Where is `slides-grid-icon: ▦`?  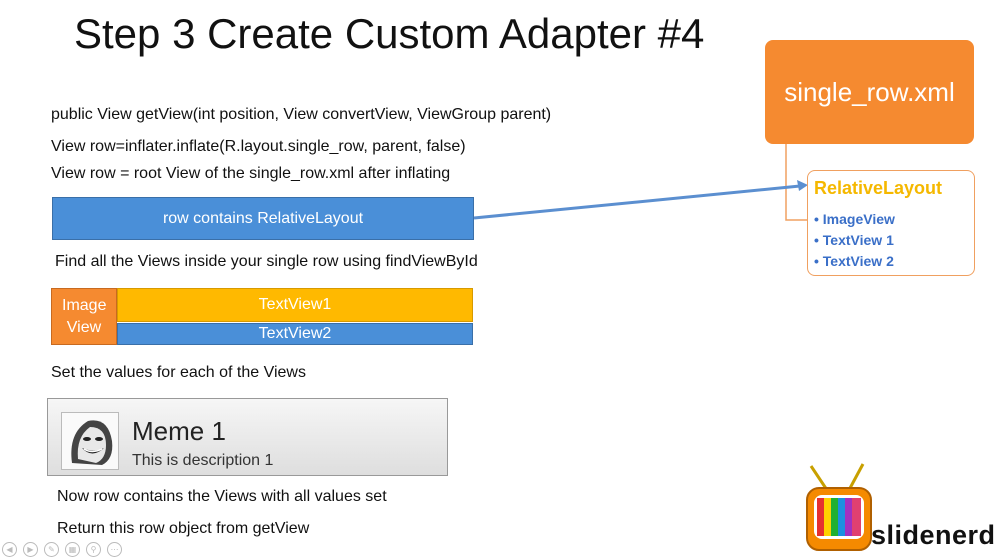 slides-grid-icon: ▦ is located at coordinates (72, 549).